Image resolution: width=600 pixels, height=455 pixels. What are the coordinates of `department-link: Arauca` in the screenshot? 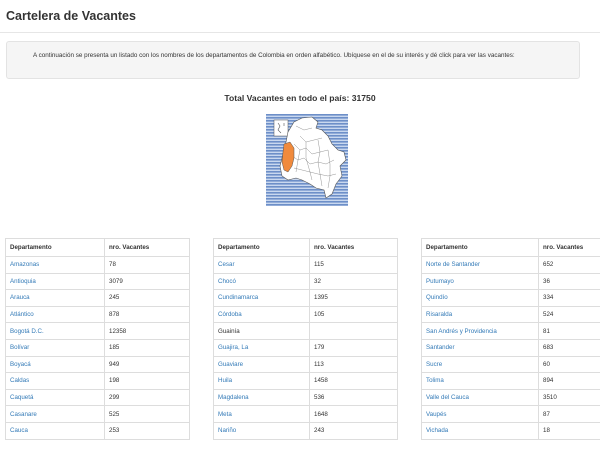 It's located at (20, 297).